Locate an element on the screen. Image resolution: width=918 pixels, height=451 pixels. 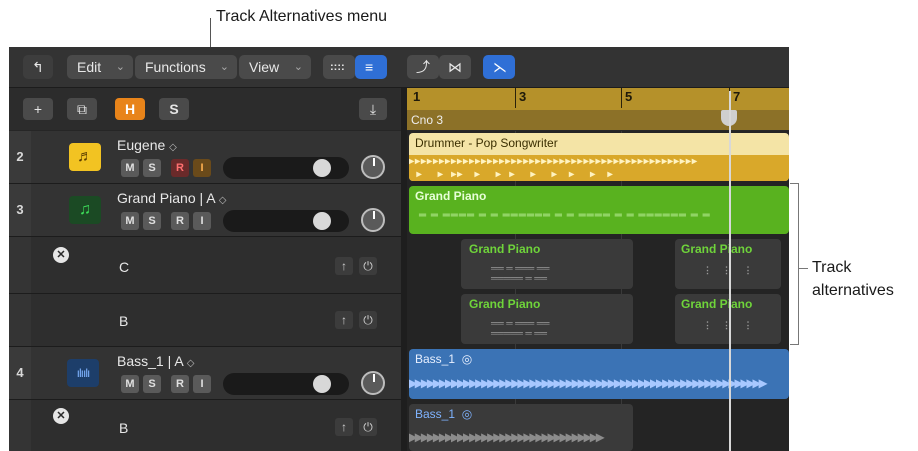
bar-tick is located at coordinates (621, 98).